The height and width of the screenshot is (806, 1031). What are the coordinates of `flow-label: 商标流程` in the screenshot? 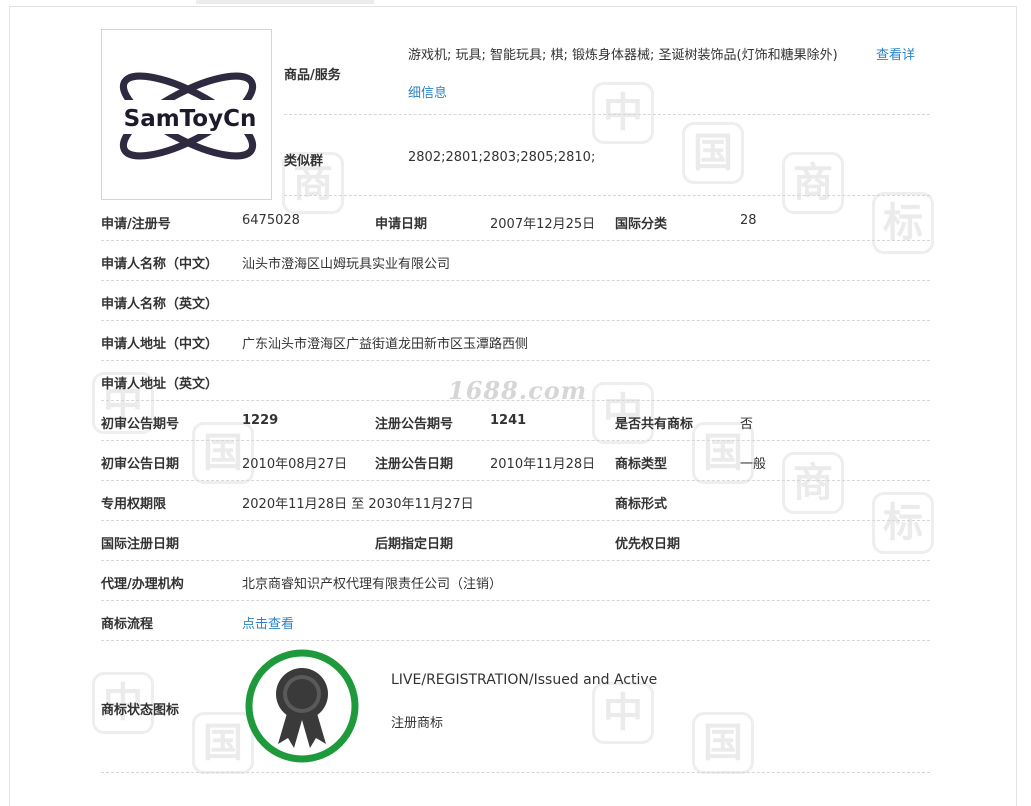 It's located at (127, 624).